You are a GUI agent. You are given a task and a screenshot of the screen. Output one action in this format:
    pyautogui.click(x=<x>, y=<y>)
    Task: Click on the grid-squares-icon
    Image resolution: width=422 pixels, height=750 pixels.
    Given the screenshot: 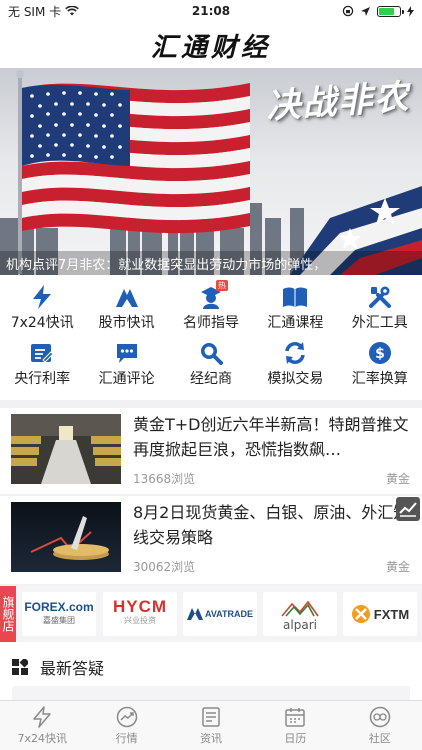 What is the action you would take?
    pyautogui.click(x=20, y=667)
    